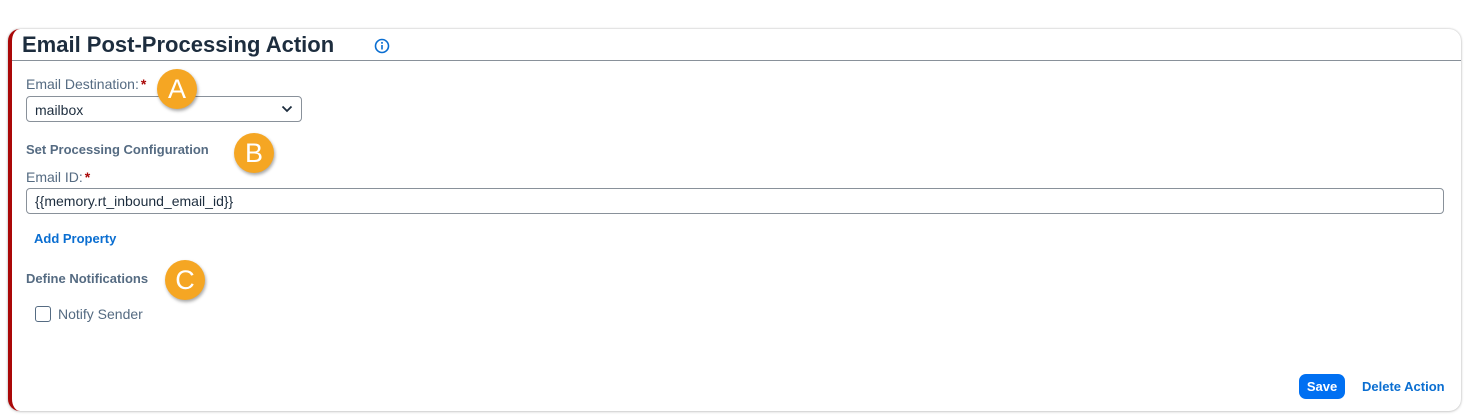 The image size is (1473, 420). I want to click on info-icon, so click(382, 46).